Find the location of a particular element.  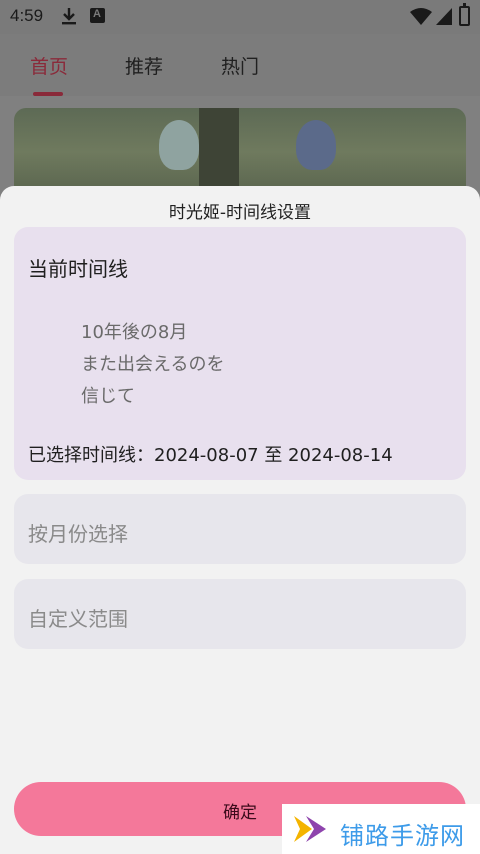

watermark-logo-icon is located at coordinates (310, 829).